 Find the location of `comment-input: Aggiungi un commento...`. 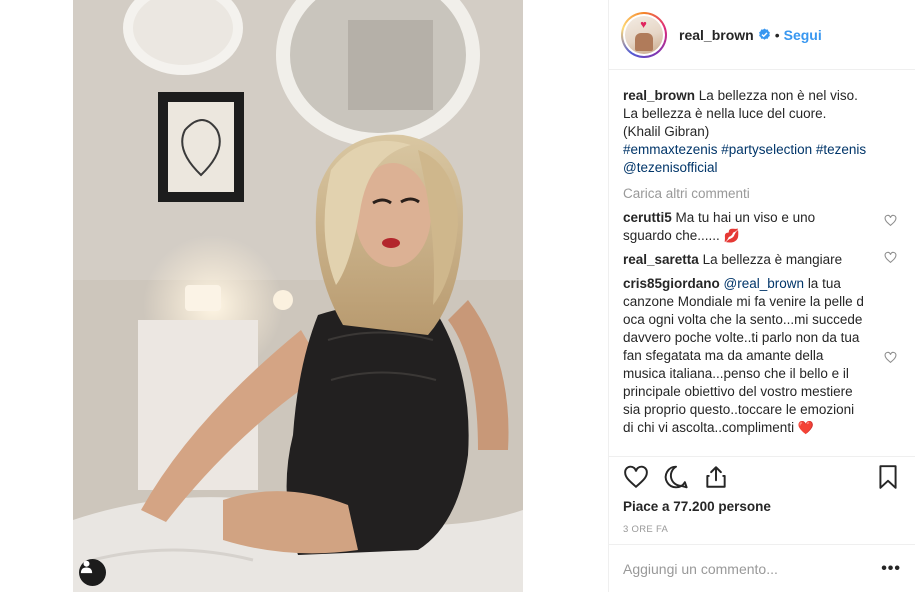

comment-input: Aggiungi un commento... is located at coordinates (752, 569).